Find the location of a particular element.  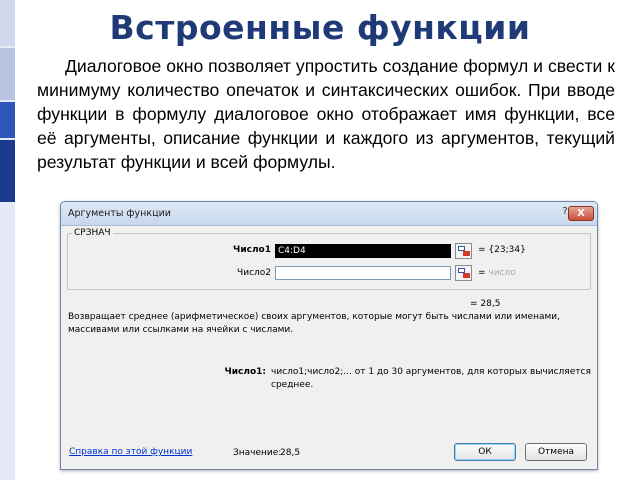

arg2-result: = число is located at coordinates (497, 273).